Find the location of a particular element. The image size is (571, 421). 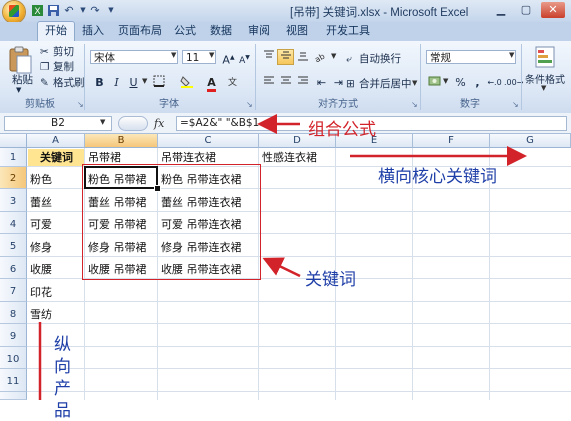

keywords-arrow is located at coordinates (281, 267).